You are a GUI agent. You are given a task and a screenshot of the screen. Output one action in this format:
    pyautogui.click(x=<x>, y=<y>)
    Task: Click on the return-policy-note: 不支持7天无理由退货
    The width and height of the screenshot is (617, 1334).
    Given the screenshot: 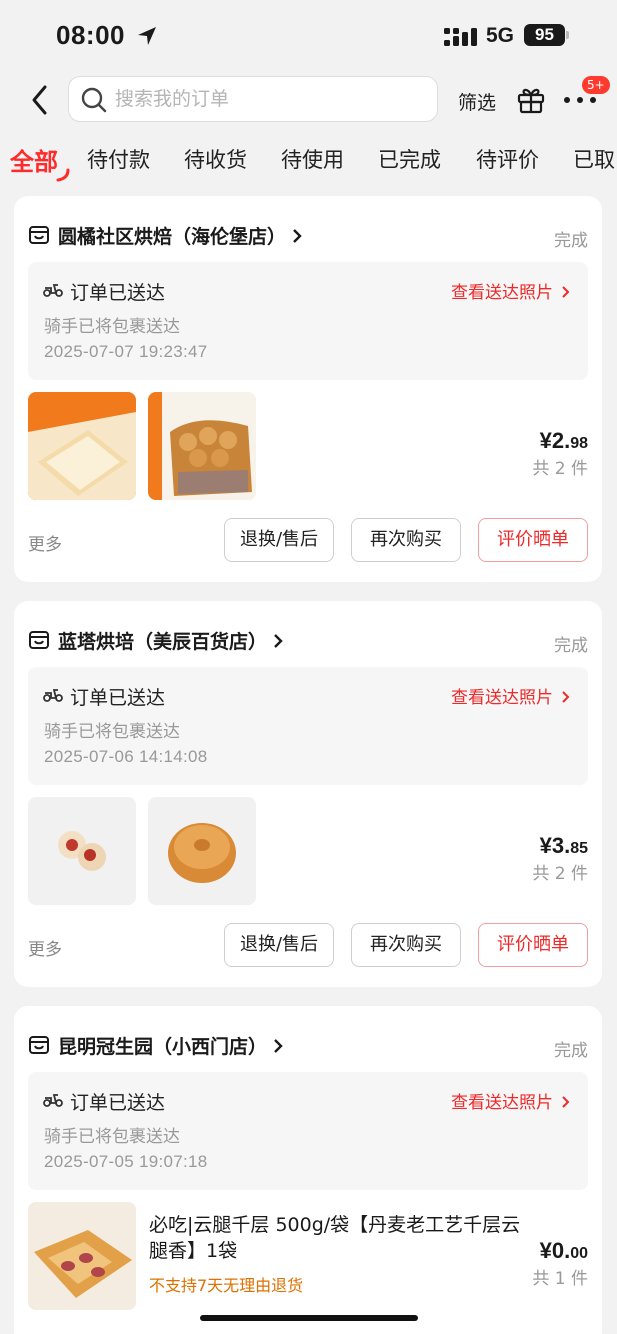 What is the action you would take?
    pyautogui.click(x=226, y=1285)
    